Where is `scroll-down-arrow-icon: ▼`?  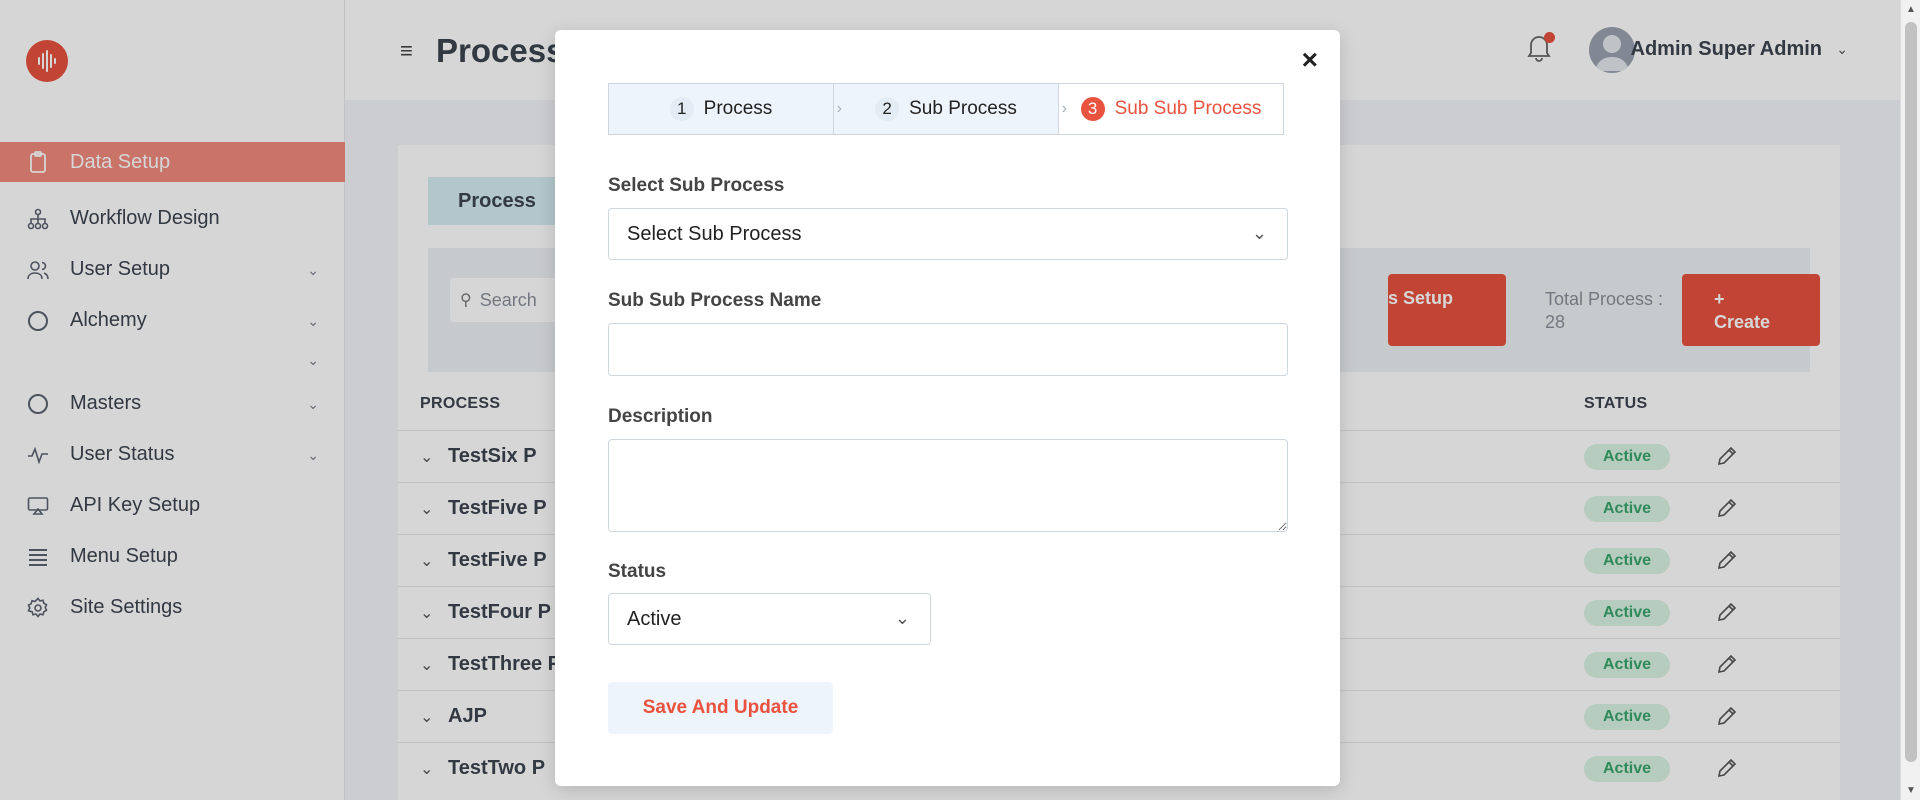 scroll-down-arrow-icon: ▼ is located at coordinates (1911, 790).